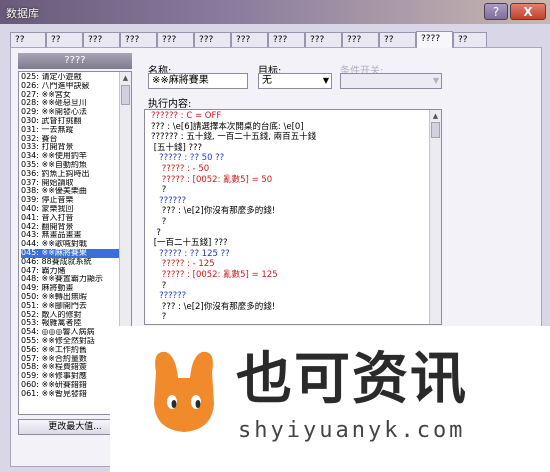 This screenshot has width=550, height=472. What do you see at coordinates (70, 279) in the screenshot?
I see `list-item: 048: ※※賽置霸力顯示` at bounding box center [70, 279].